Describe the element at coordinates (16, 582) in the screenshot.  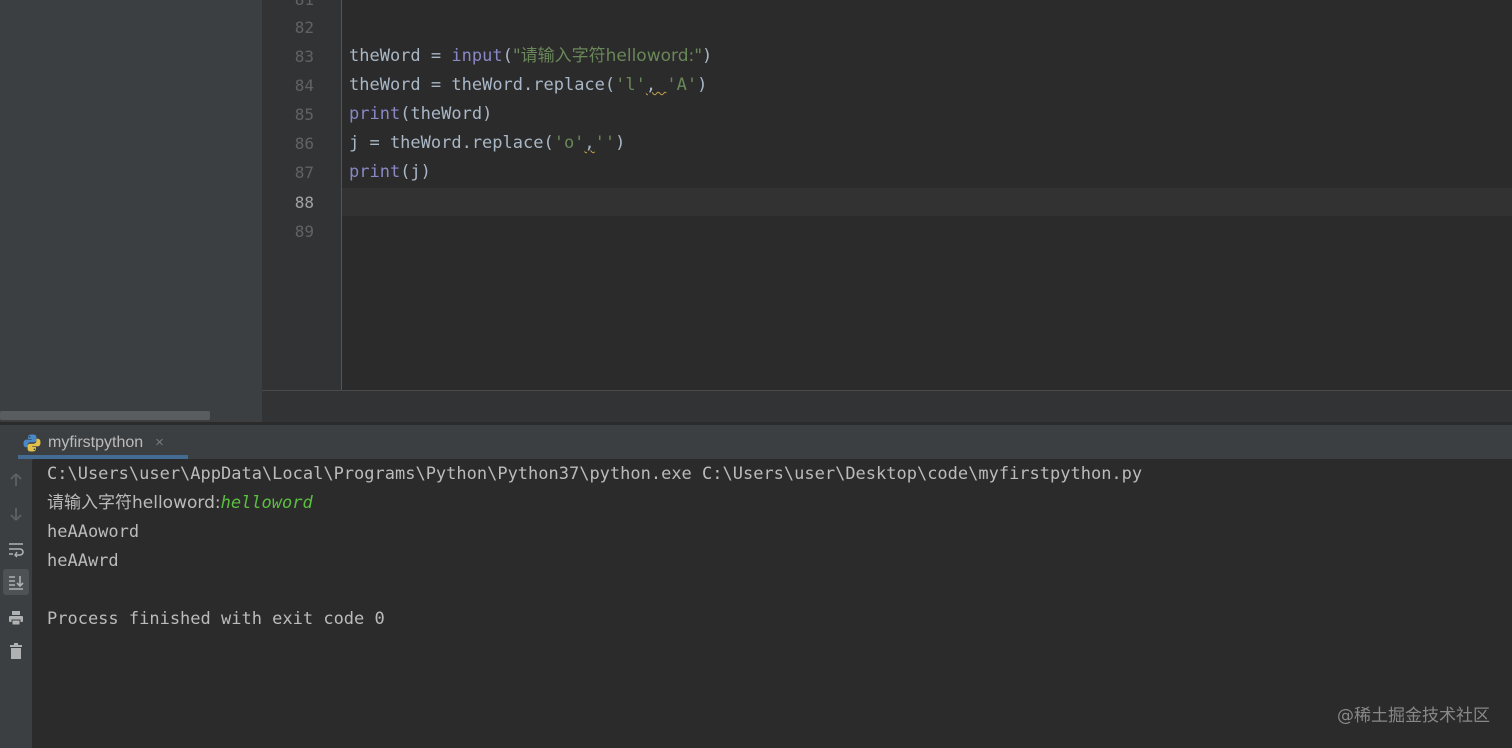
I see `scroll-to-end-icon` at that location.